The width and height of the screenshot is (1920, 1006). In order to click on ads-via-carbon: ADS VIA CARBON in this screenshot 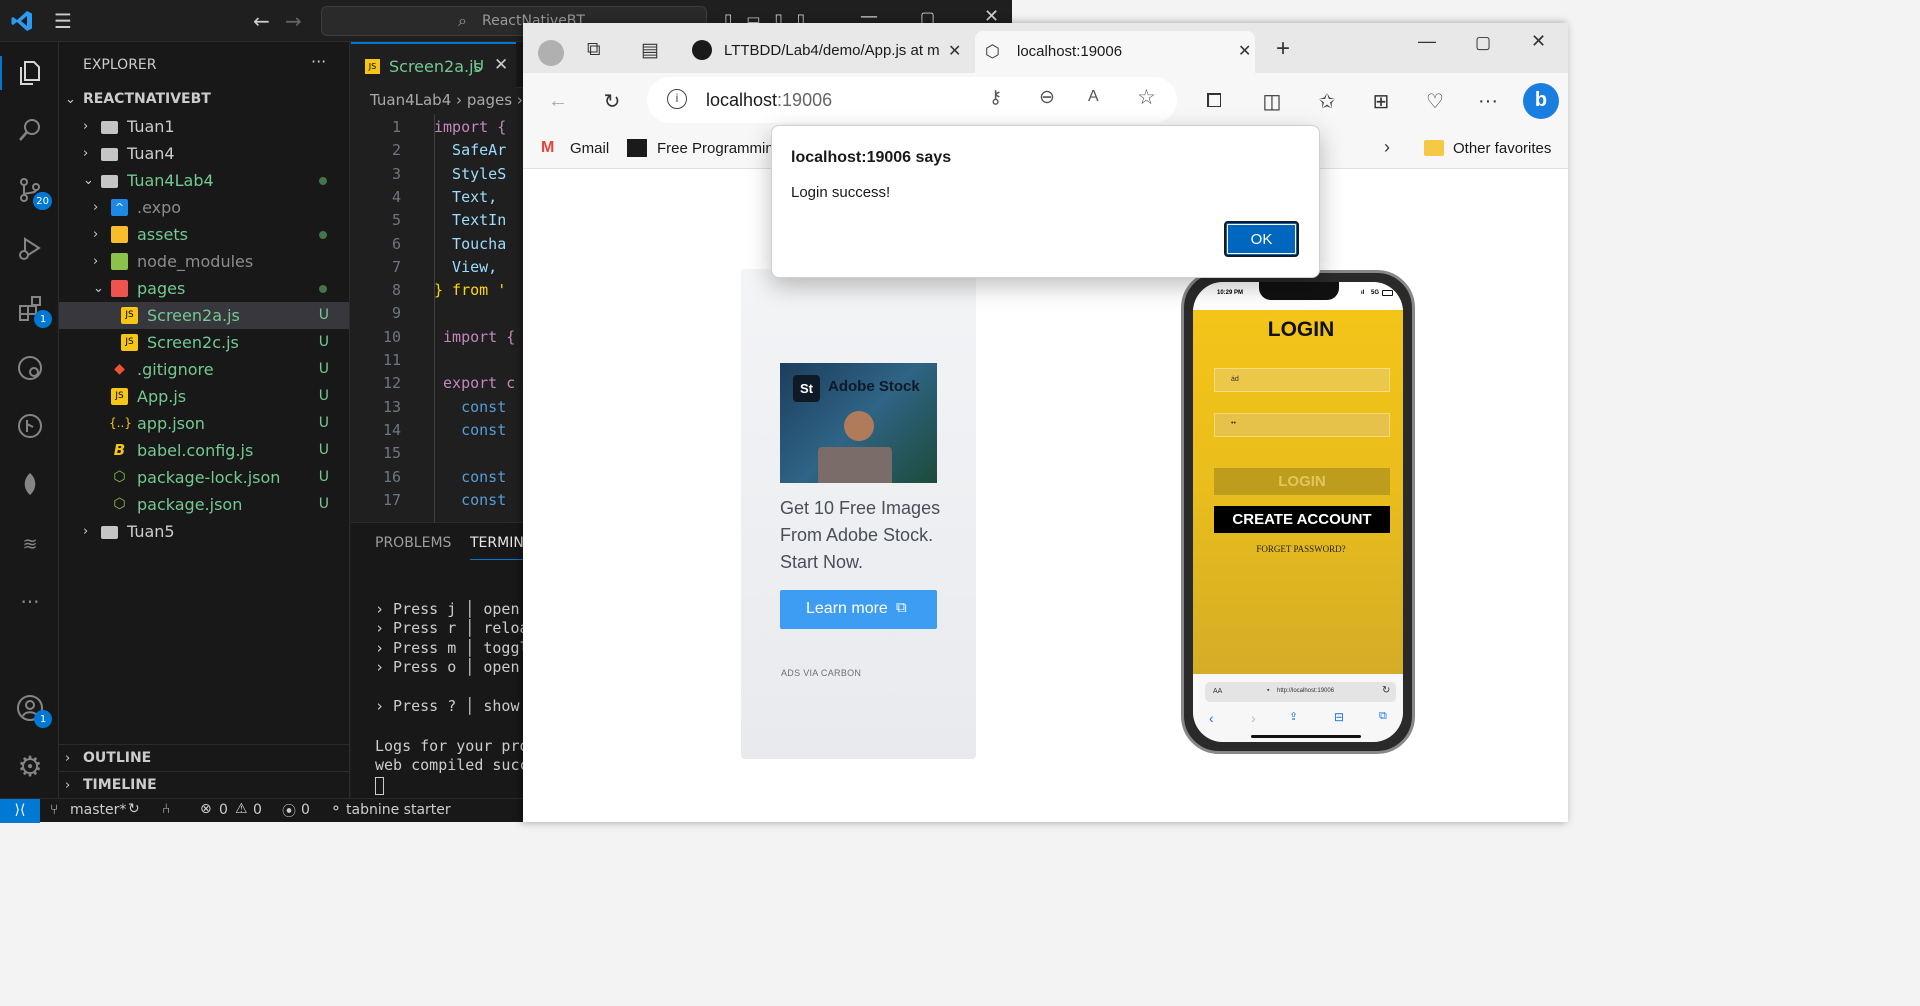, I will do `click(821, 673)`.